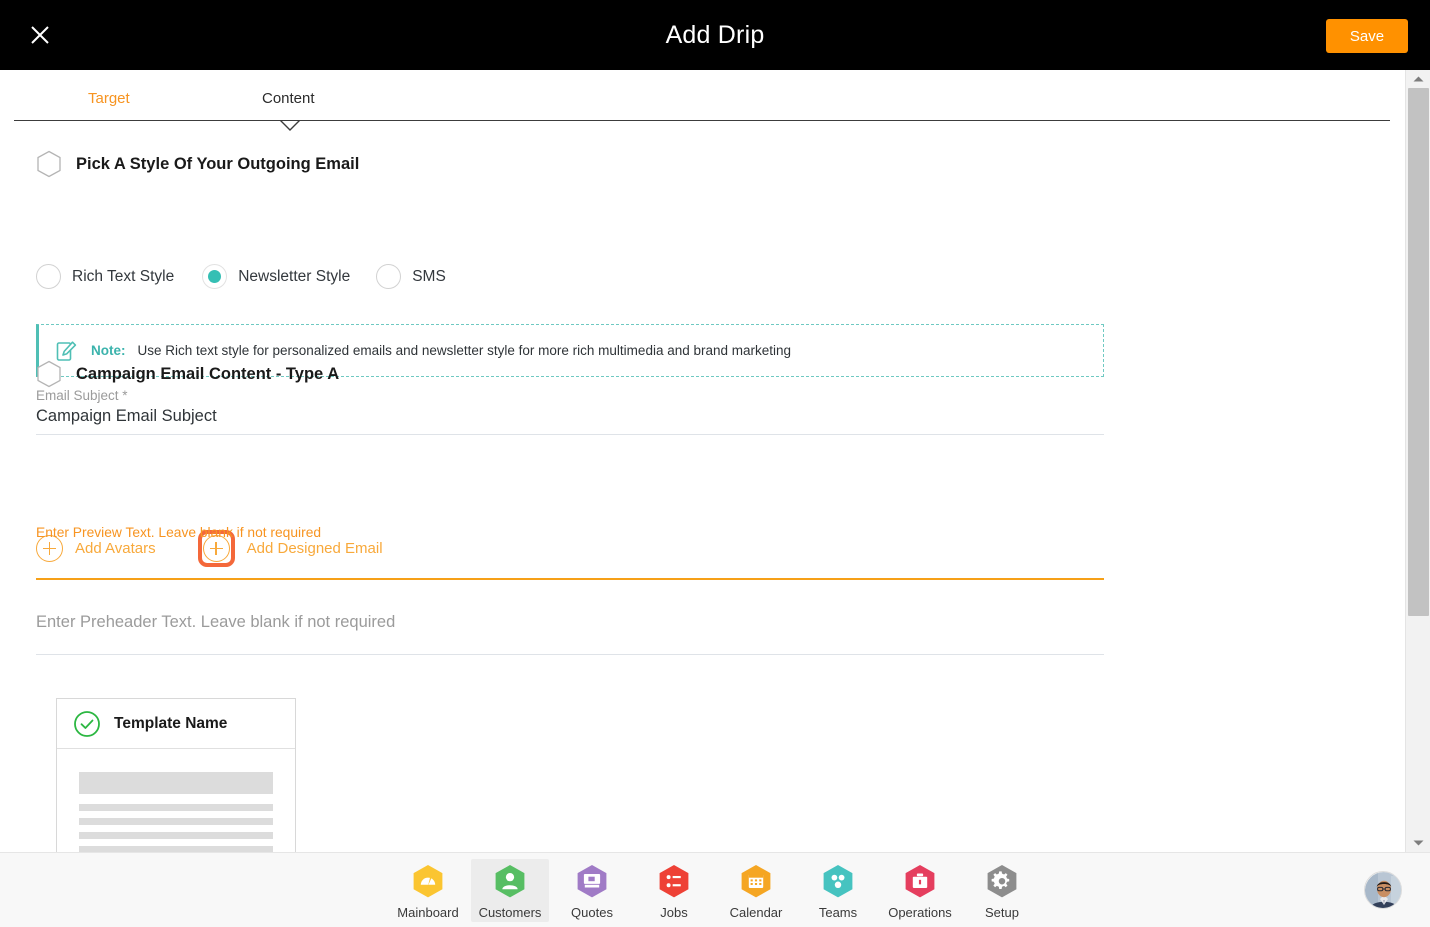 Image resolution: width=1430 pixels, height=927 pixels. I want to click on save-button: Save, so click(1367, 36).